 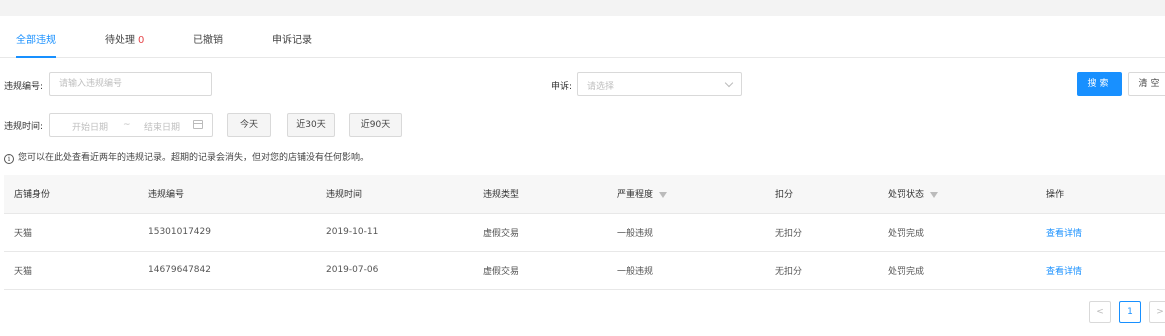 I want to click on severity-header-label: 严重程度, so click(x=635, y=195).